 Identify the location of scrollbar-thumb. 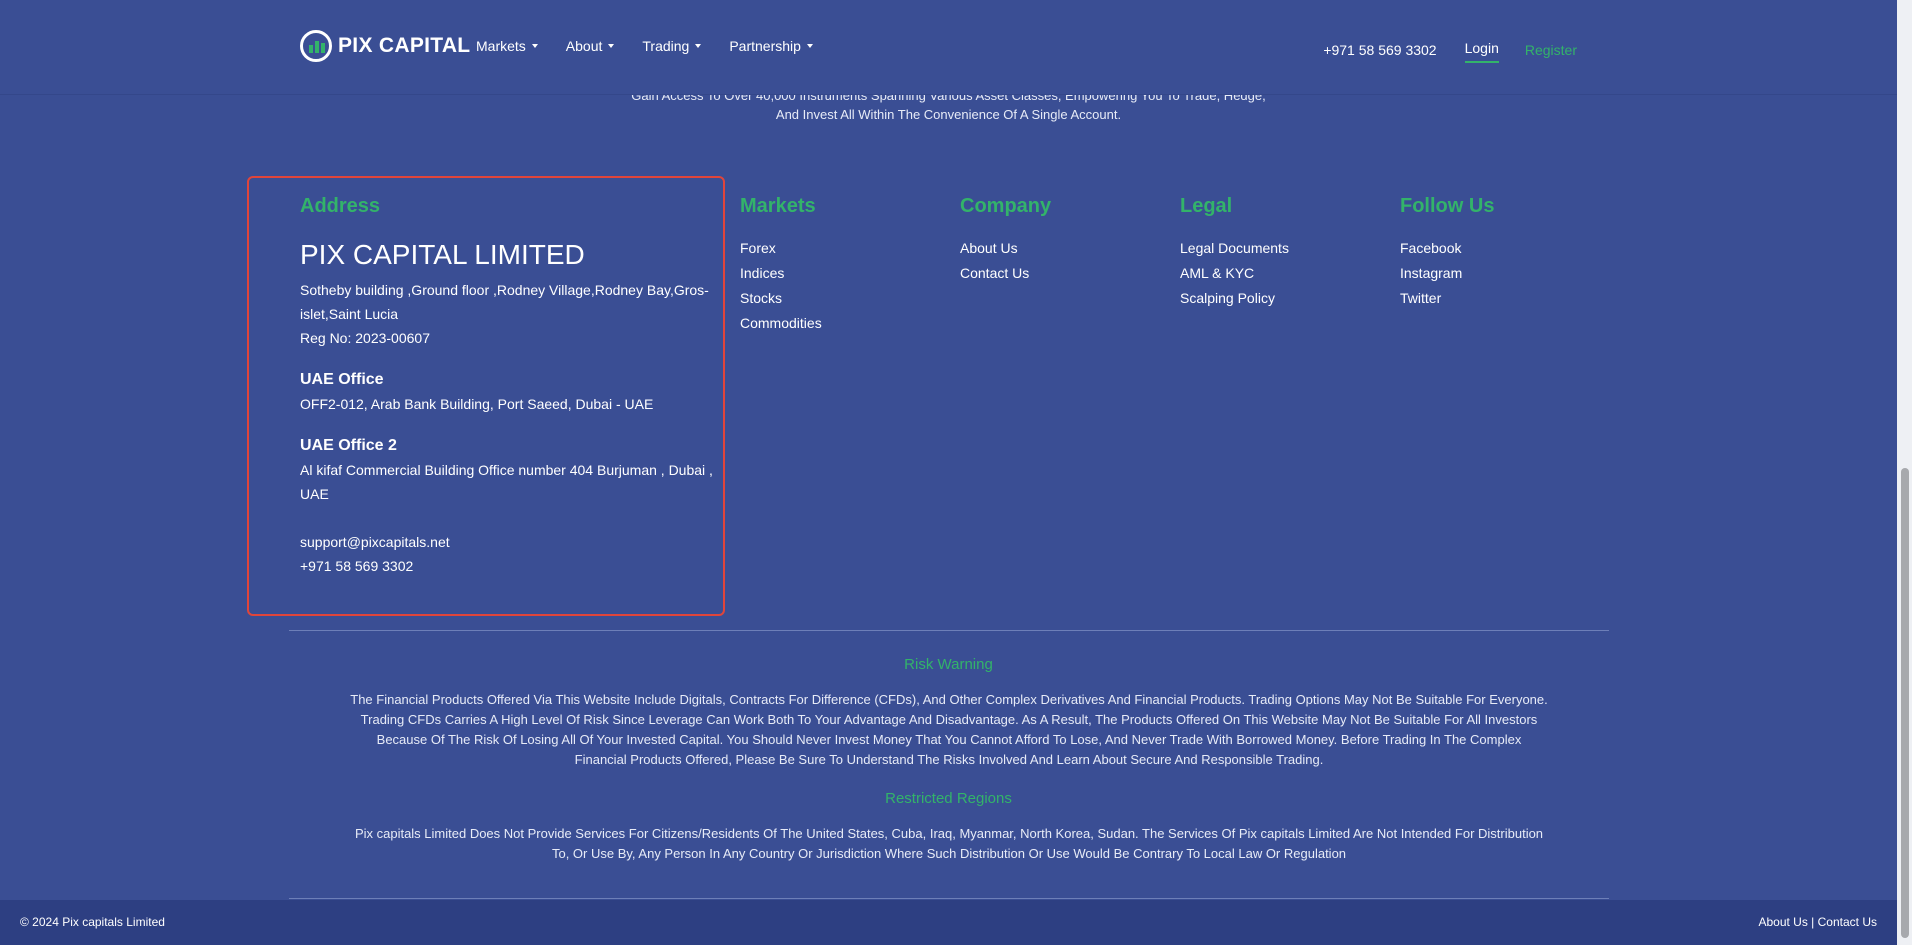
(1905, 703).